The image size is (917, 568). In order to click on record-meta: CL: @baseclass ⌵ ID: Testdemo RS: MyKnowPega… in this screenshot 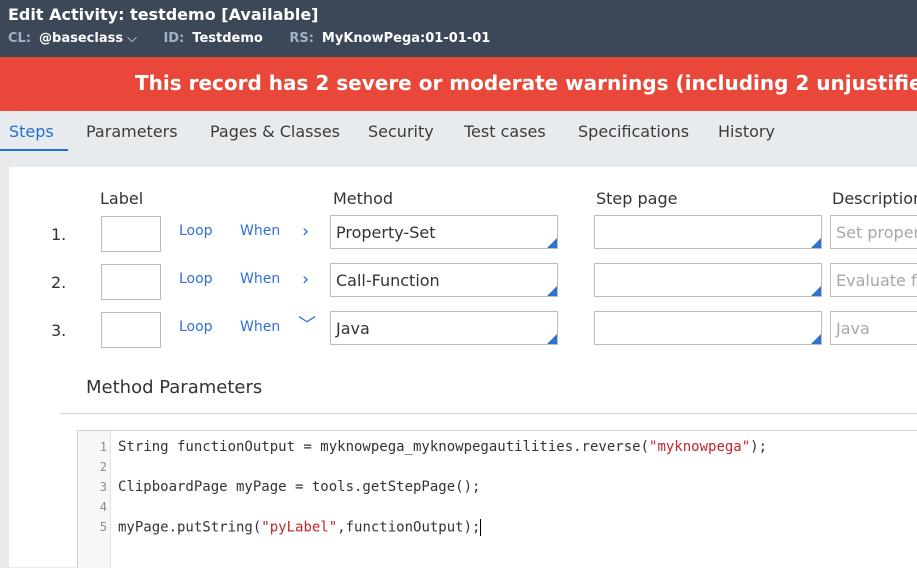, I will do `click(260, 38)`.